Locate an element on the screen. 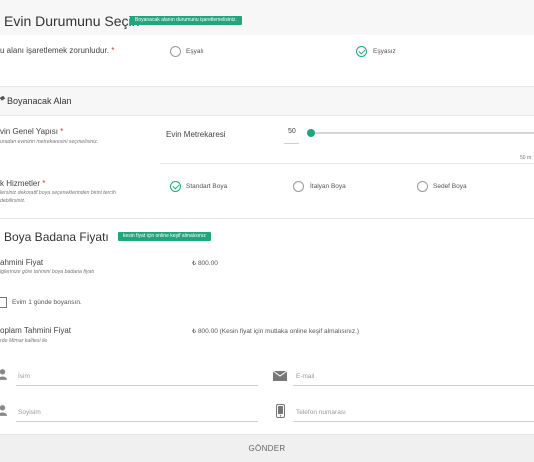  phone-input-underline is located at coordinates (413, 421).